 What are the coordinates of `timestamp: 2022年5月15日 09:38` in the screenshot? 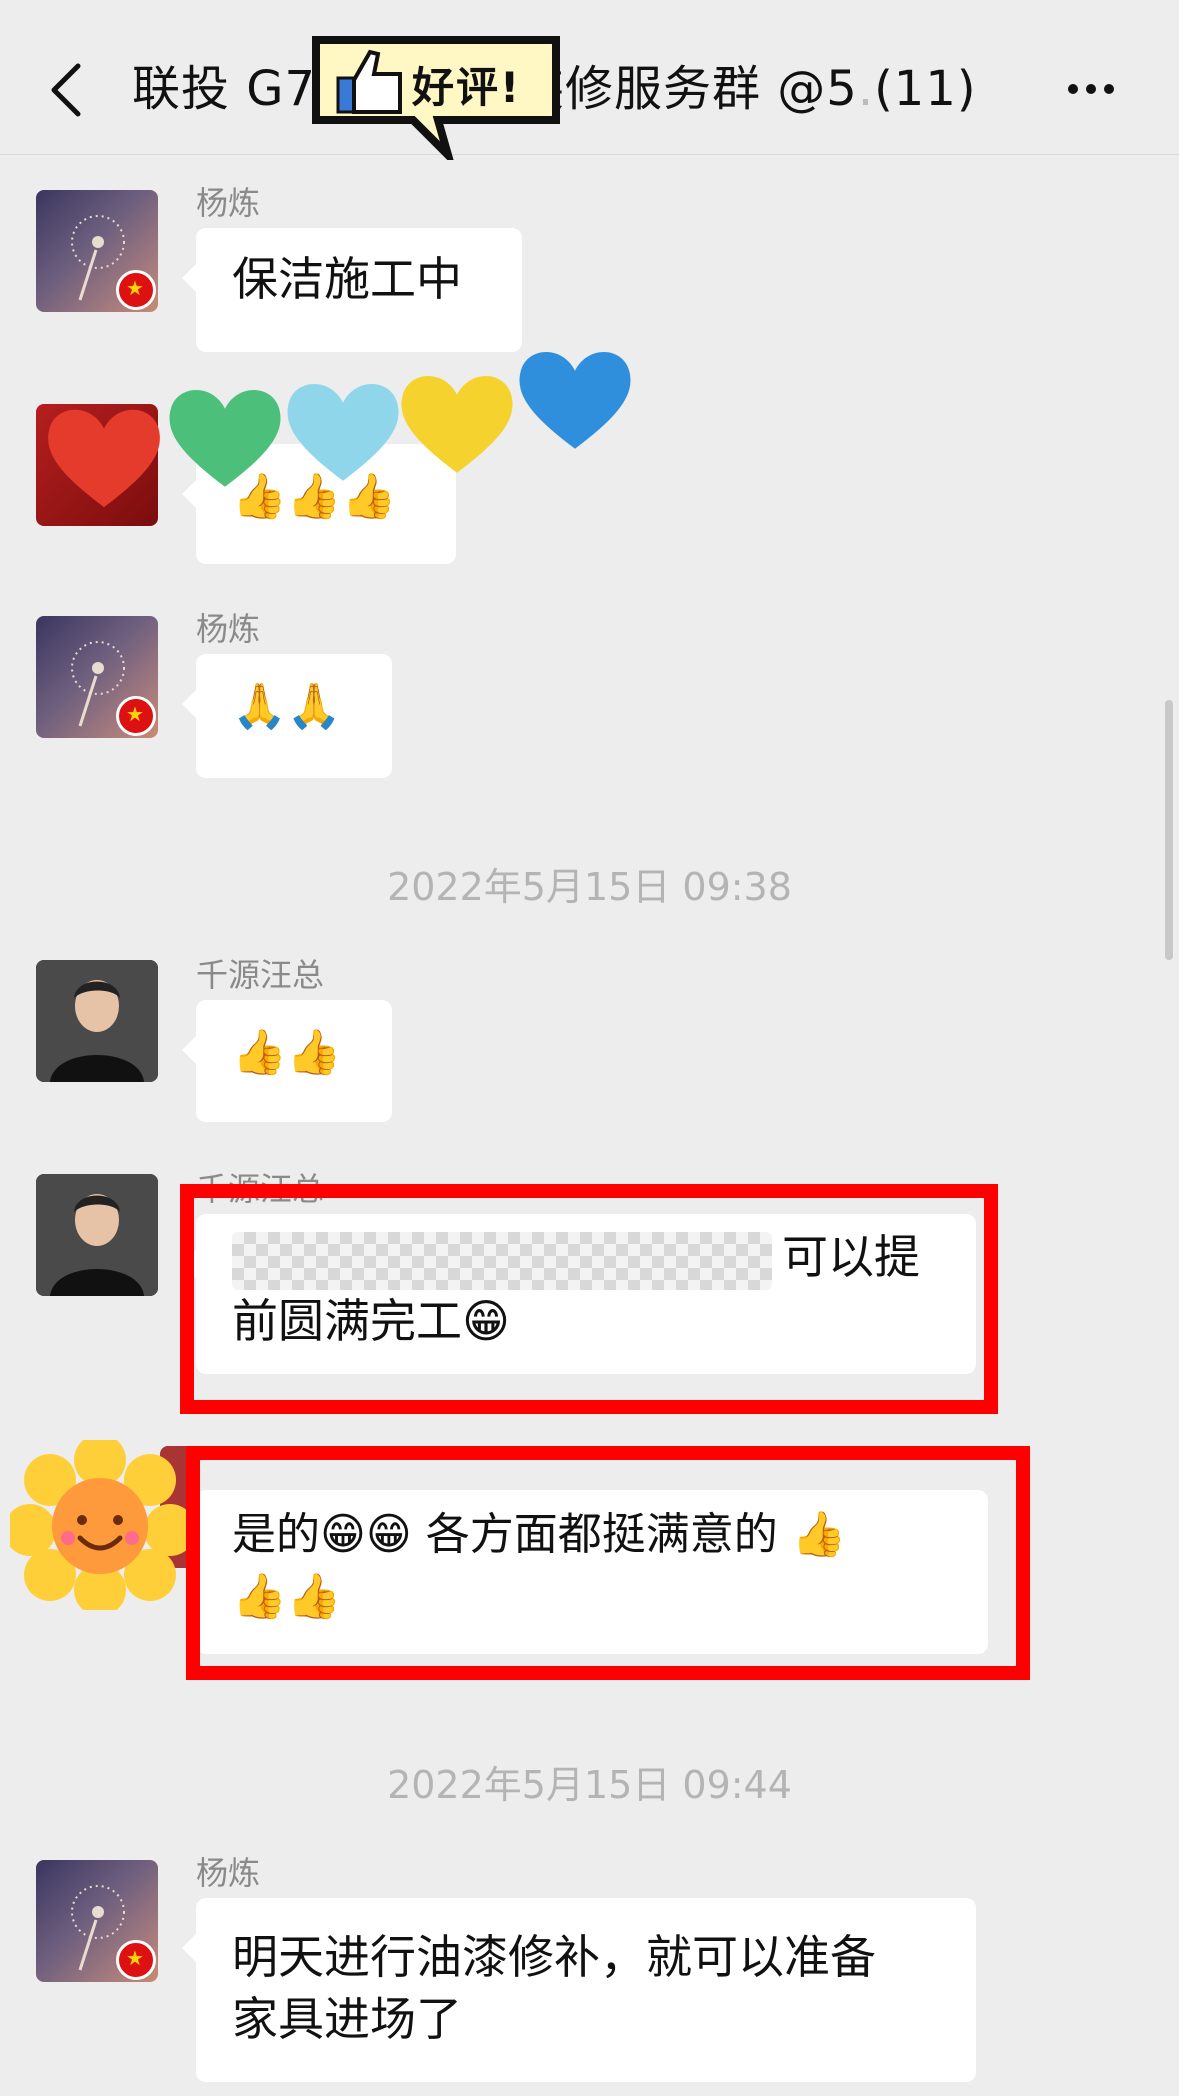 It's located at (589, 887).